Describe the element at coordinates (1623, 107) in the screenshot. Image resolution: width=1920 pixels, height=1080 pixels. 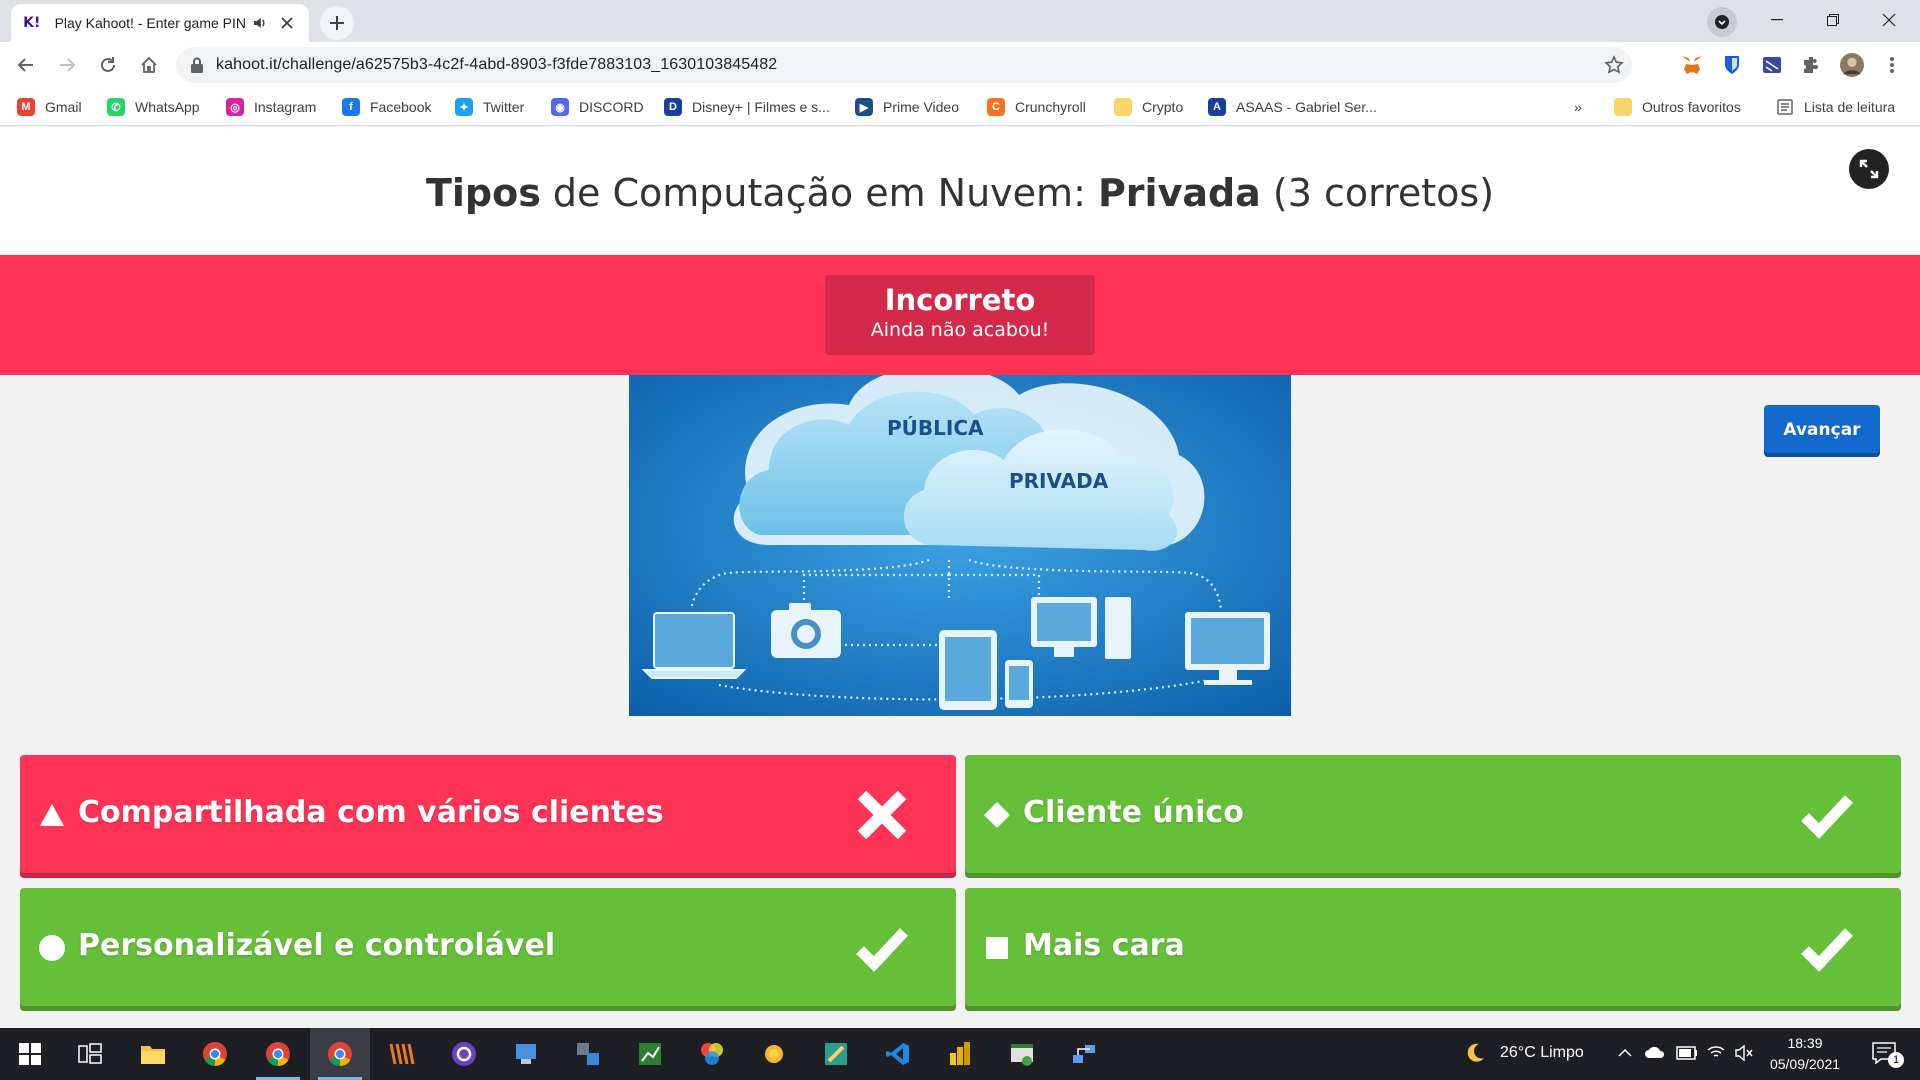
I see `folder-icon` at that location.